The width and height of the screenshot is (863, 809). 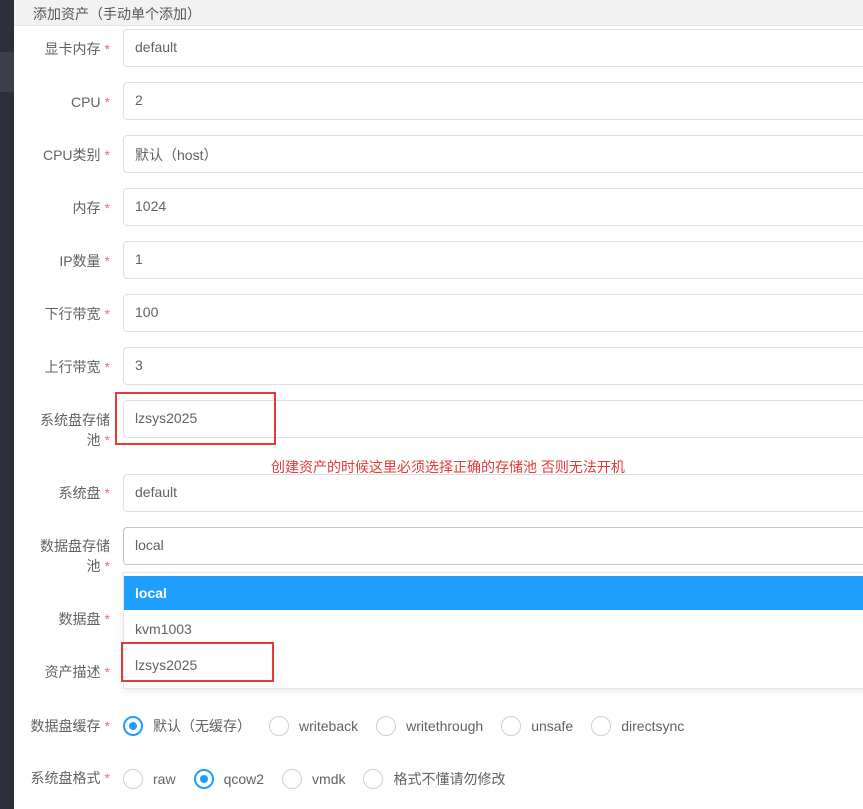 What do you see at coordinates (493, 493) in the screenshot?
I see `sys-disk-input: default` at bounding box center [493, 493].